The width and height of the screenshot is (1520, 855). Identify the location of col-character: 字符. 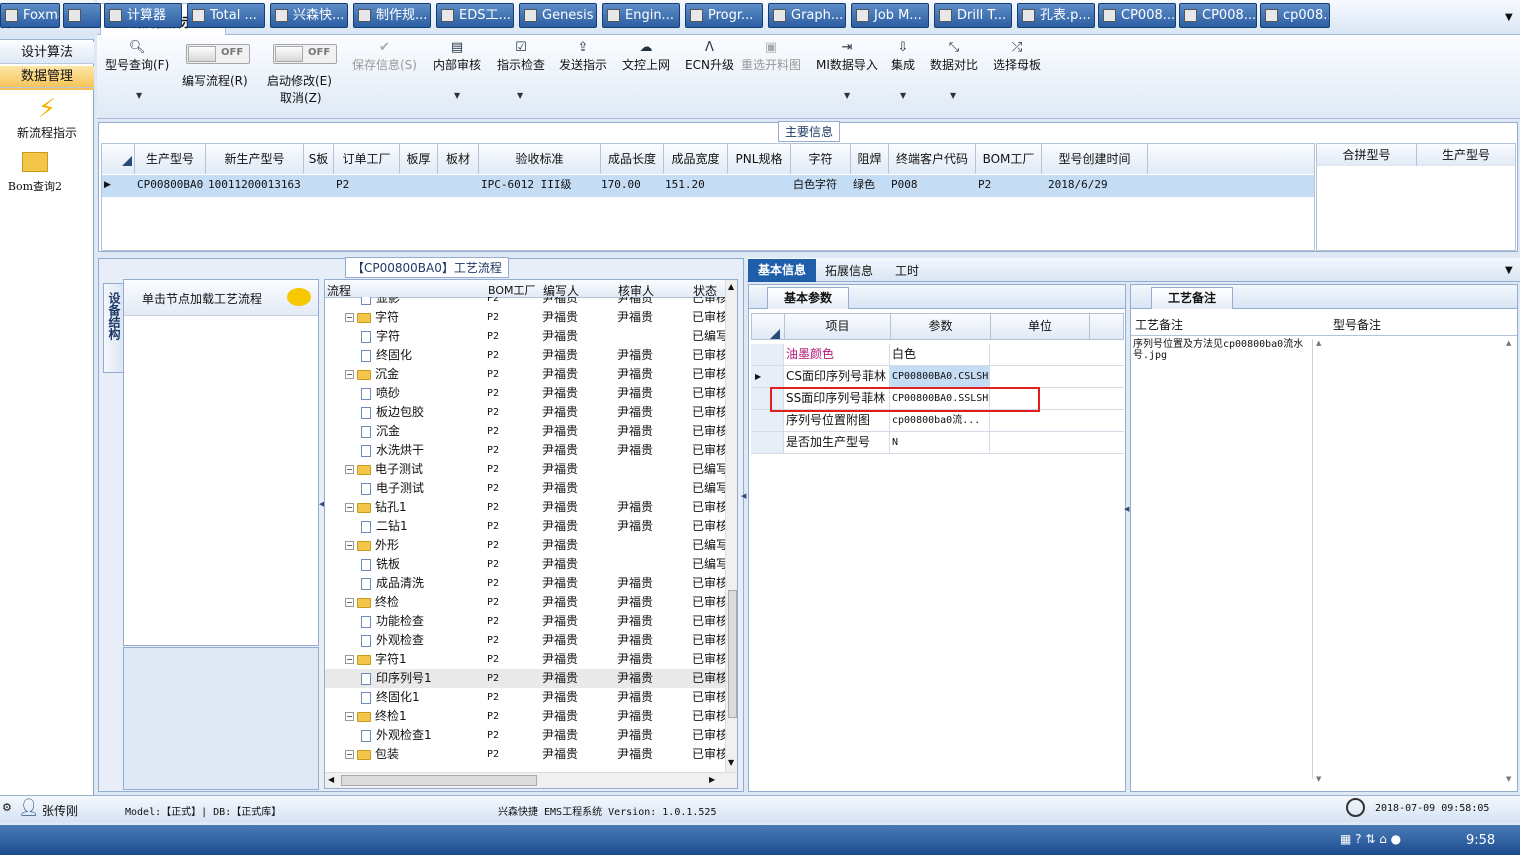
(821, 159).